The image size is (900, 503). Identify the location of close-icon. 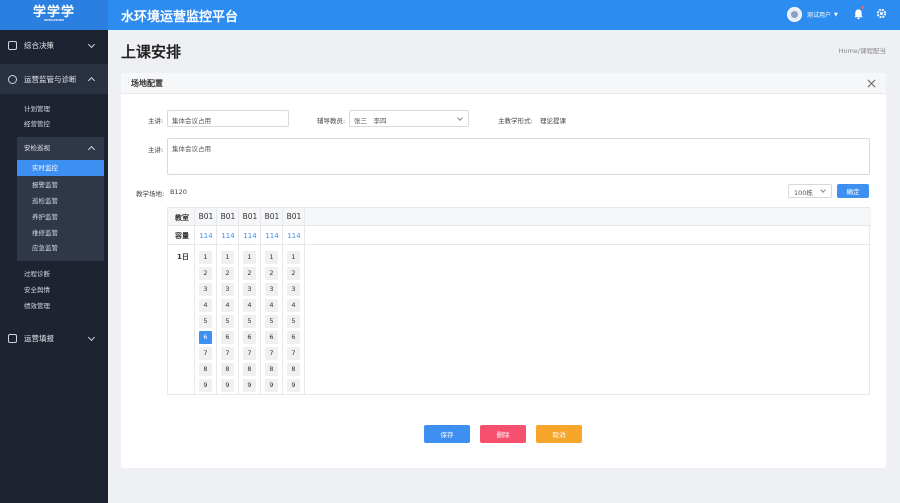
(871, 83).